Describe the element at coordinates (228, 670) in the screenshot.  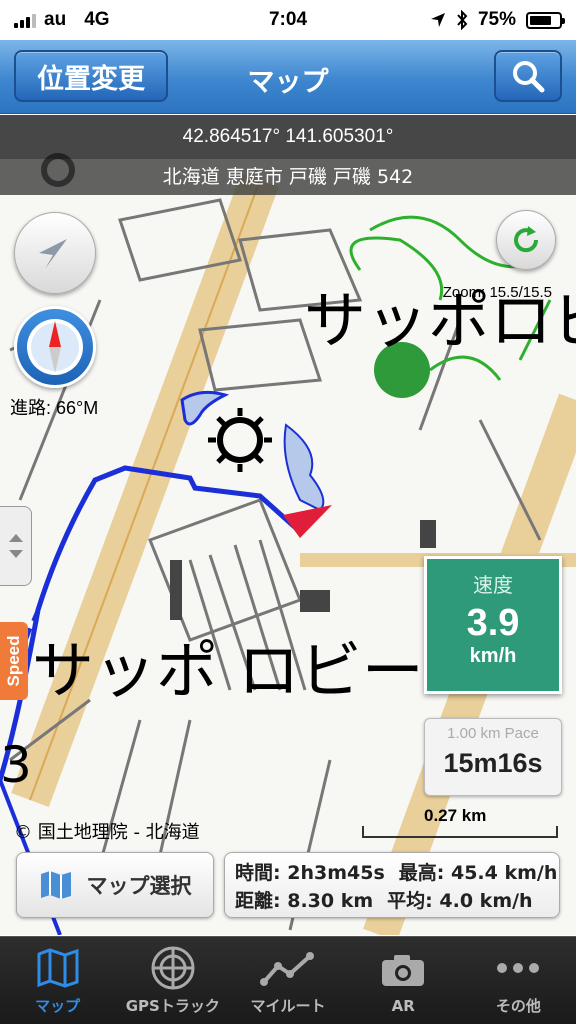
I see `map-label-bottom: サッポ ロビー` at that location.